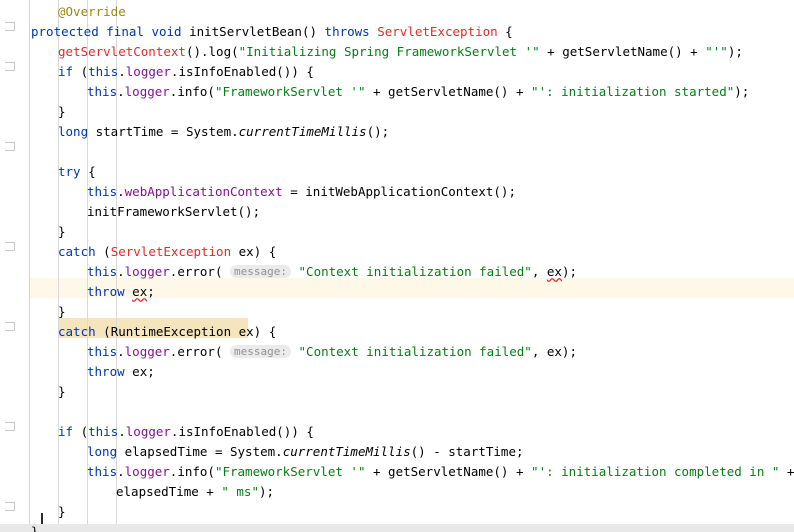 This screenshot has width=794, height=532. I want to click on code-token: @Override, so click(92, 11).